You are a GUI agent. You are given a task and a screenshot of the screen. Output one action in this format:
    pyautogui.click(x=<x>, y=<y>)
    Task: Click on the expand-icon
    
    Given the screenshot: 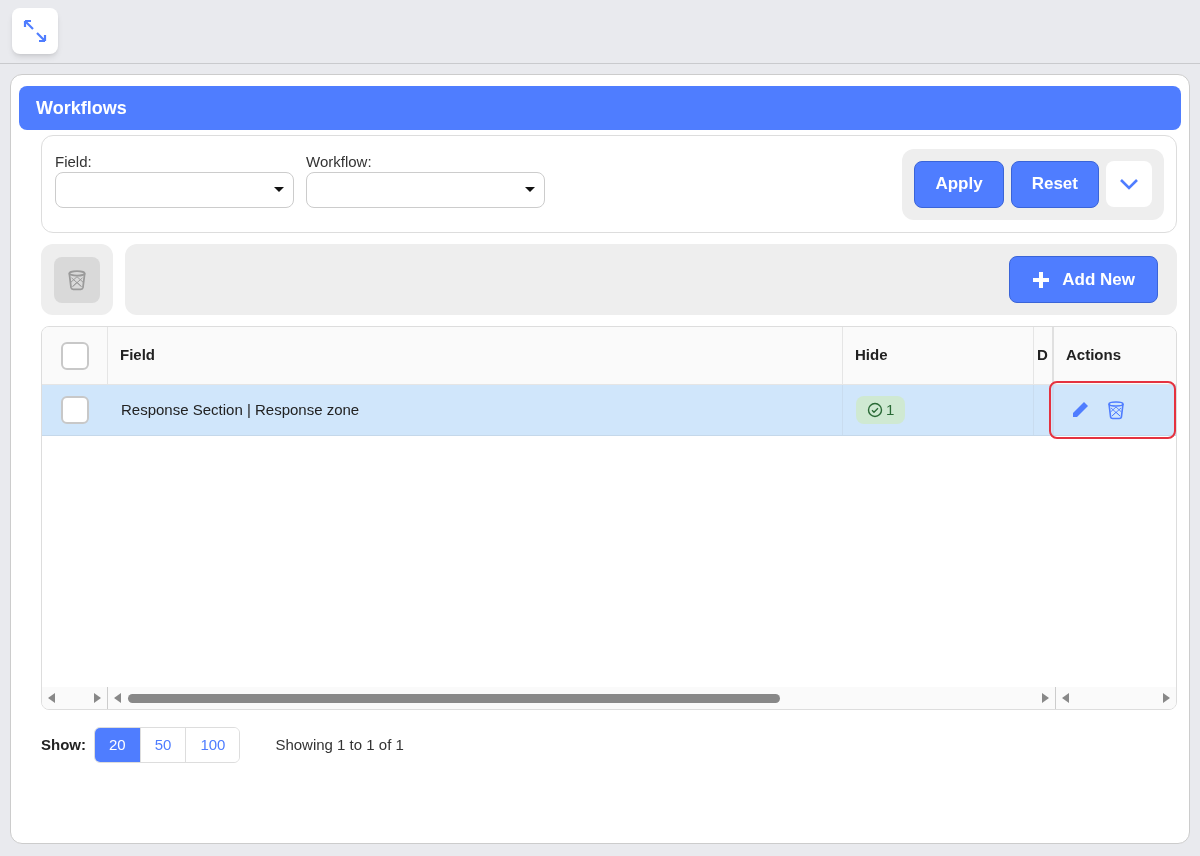 What is the action you would take?
    pyautogui.click(x=35, y=31)
    